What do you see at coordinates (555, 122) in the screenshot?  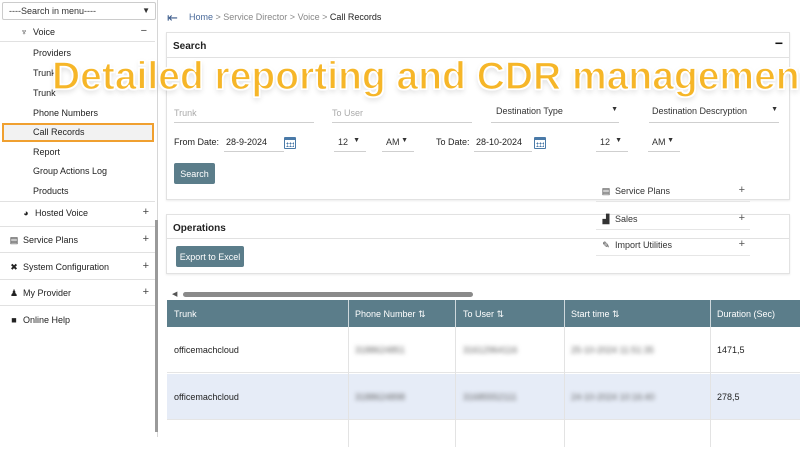 I see `destination-type-underline` at bounding box center [555, 122].